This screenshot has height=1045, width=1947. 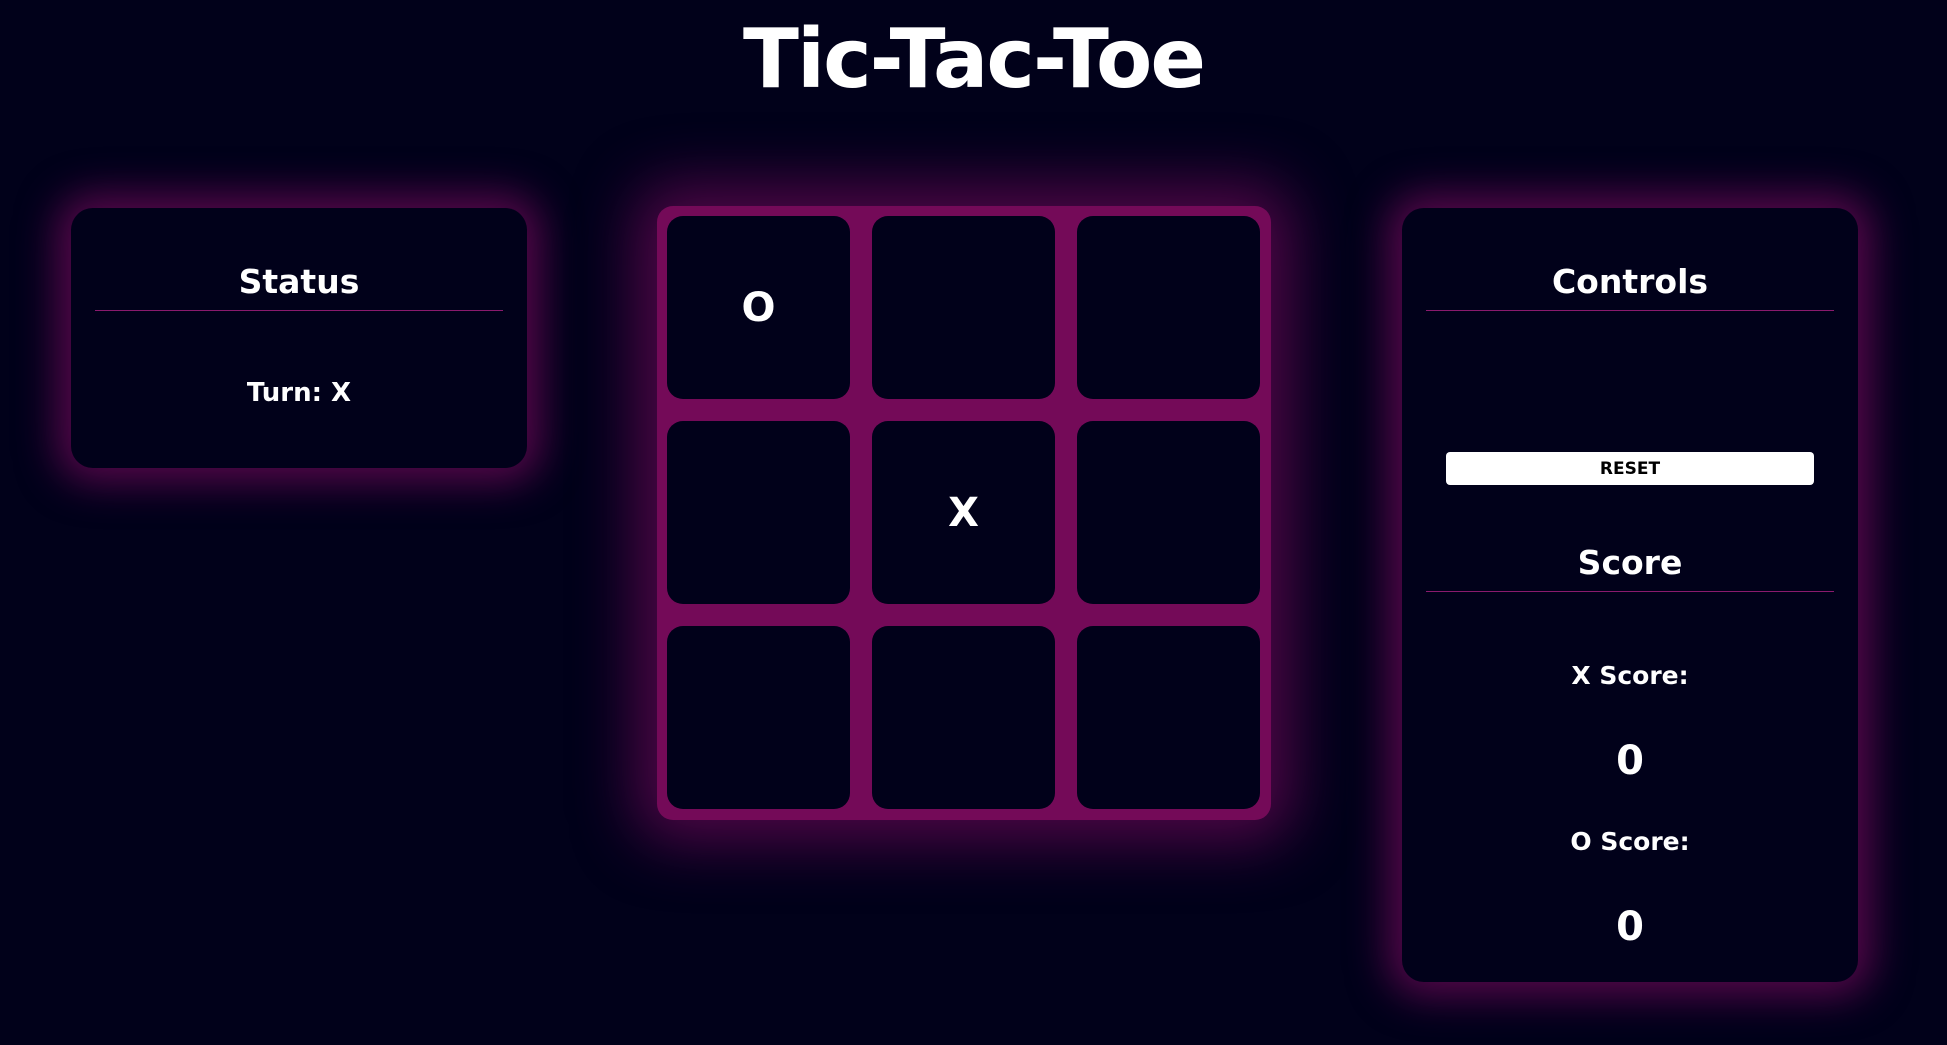 I want to click on board-cell-5: X, so click(x=963, y=512).